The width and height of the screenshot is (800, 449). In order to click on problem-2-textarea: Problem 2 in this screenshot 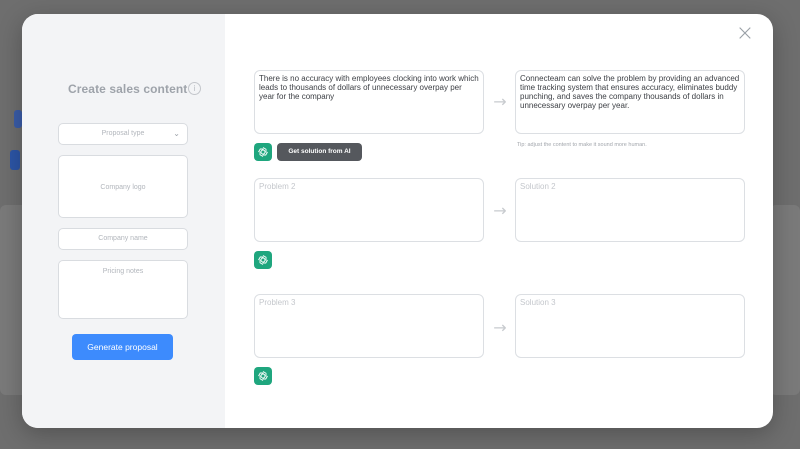, I will do `click(369, 210)`.